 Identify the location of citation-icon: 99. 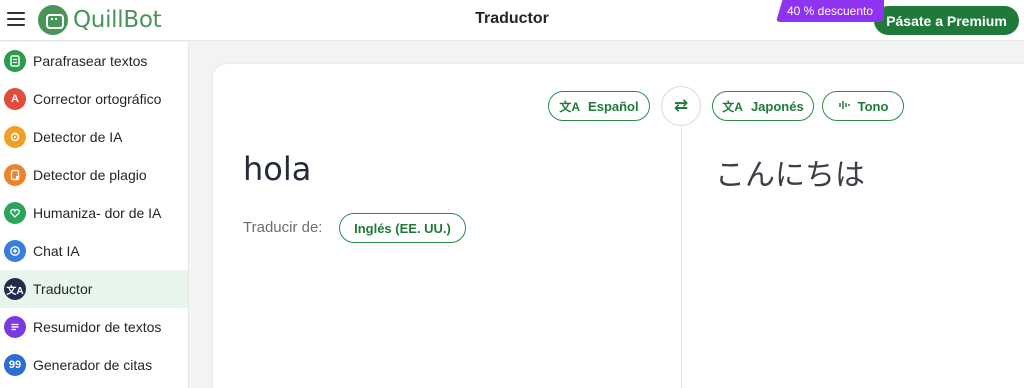
(15, 365).